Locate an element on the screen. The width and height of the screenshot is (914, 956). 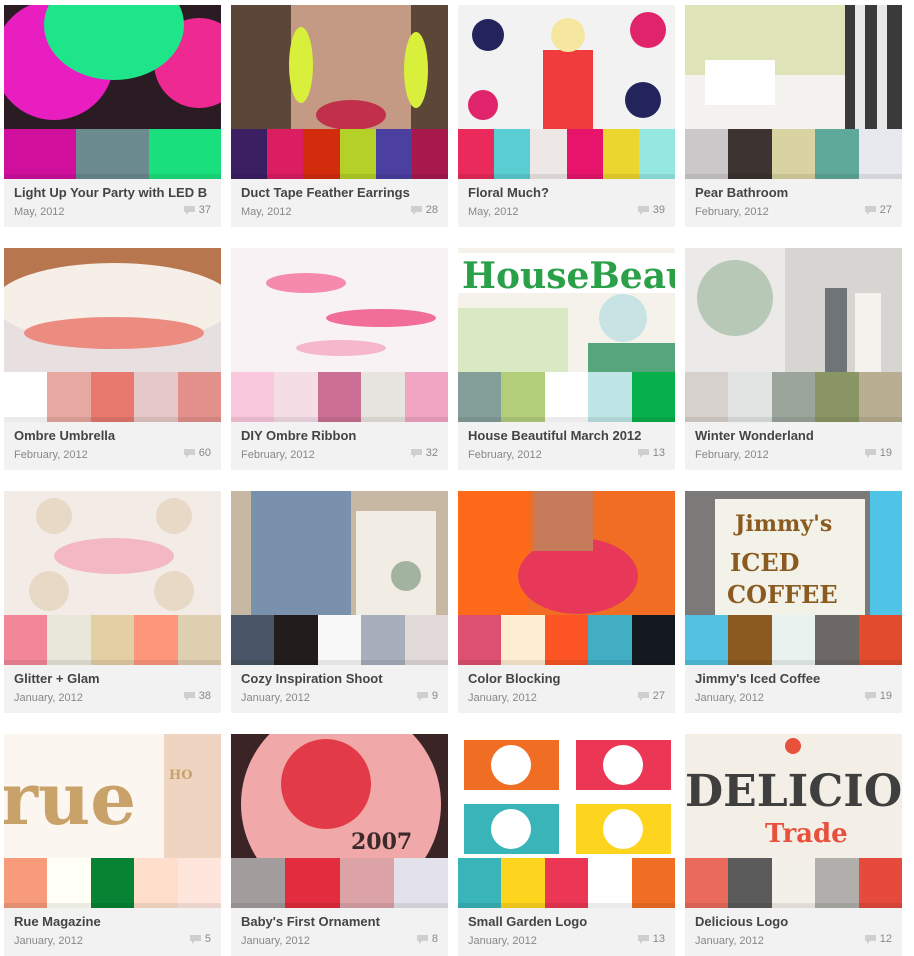
palette-title: Baby's First Ornament is located at coordinates (340, 921).